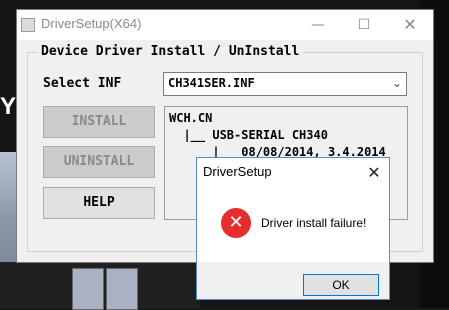 The image size is (449, 310). Describe the element at coordinates (191, 118) in the screenshot. I see `tree-vendor: WCH.CN` at that location.